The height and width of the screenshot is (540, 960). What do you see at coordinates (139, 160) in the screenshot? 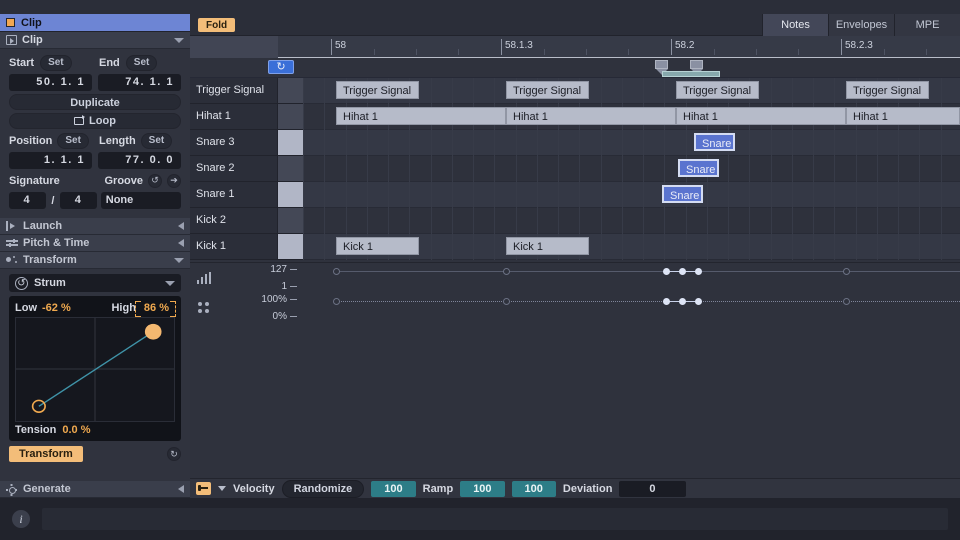
I see `length-value-field: 77. 0. 0` at bounding box center [139, 160].